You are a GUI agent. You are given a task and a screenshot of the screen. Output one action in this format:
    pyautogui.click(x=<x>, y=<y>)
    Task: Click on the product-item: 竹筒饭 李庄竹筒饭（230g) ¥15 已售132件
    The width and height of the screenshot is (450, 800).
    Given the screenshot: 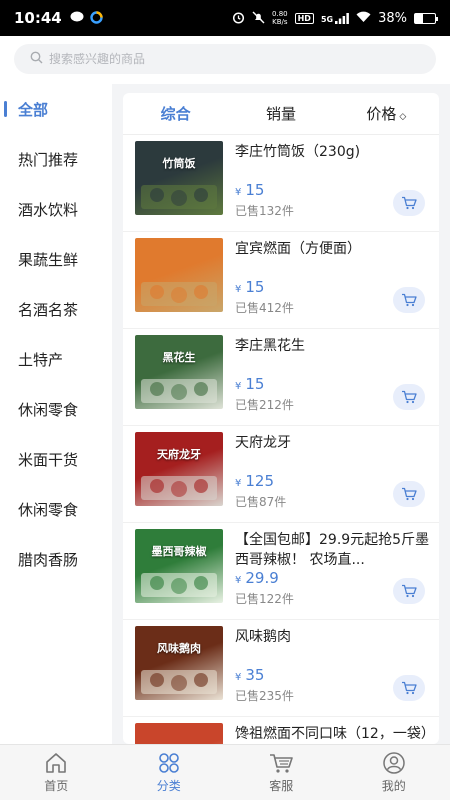 What is the action you would take?
    pyautogui.click(x=281, y=183)
    